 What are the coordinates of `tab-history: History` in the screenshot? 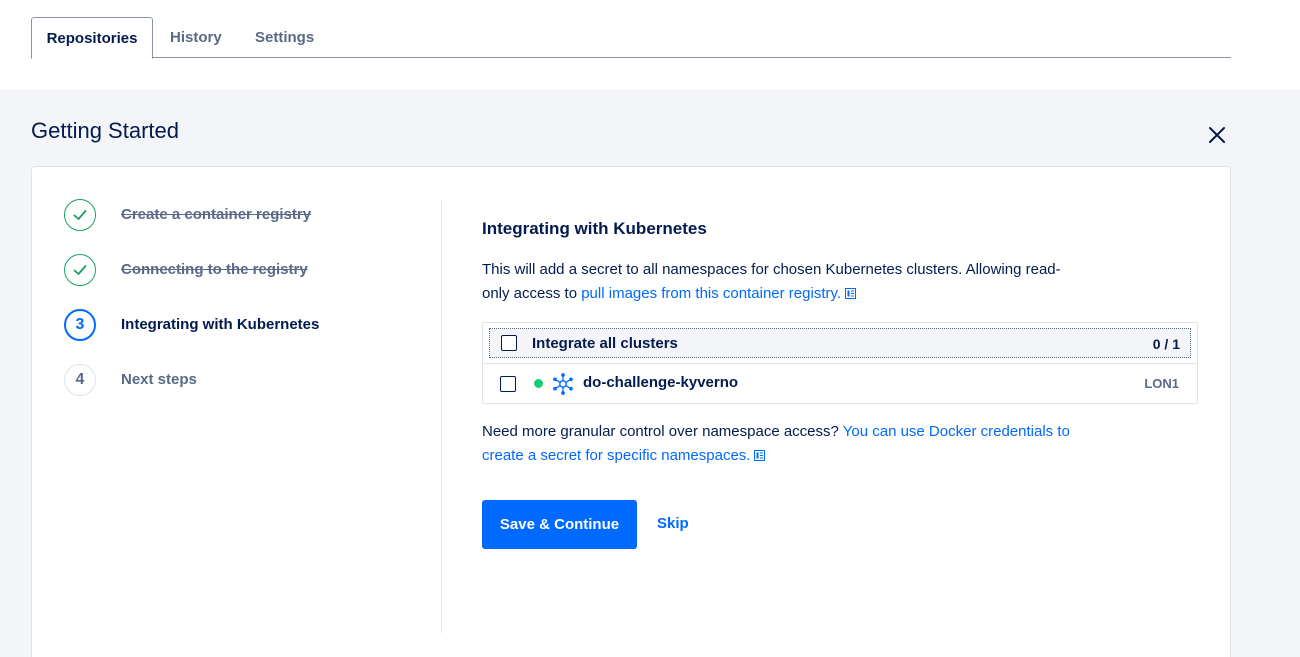 It's located at (196, 37).